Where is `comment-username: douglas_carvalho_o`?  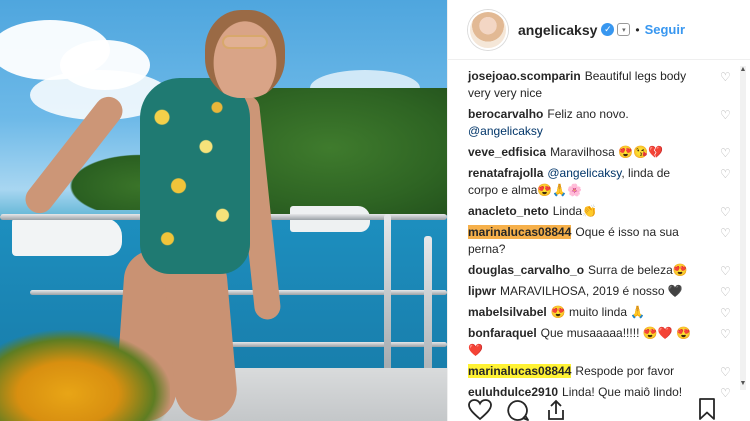
comment-username: douglas_carvalho_o is located at coordinates (526, 270).